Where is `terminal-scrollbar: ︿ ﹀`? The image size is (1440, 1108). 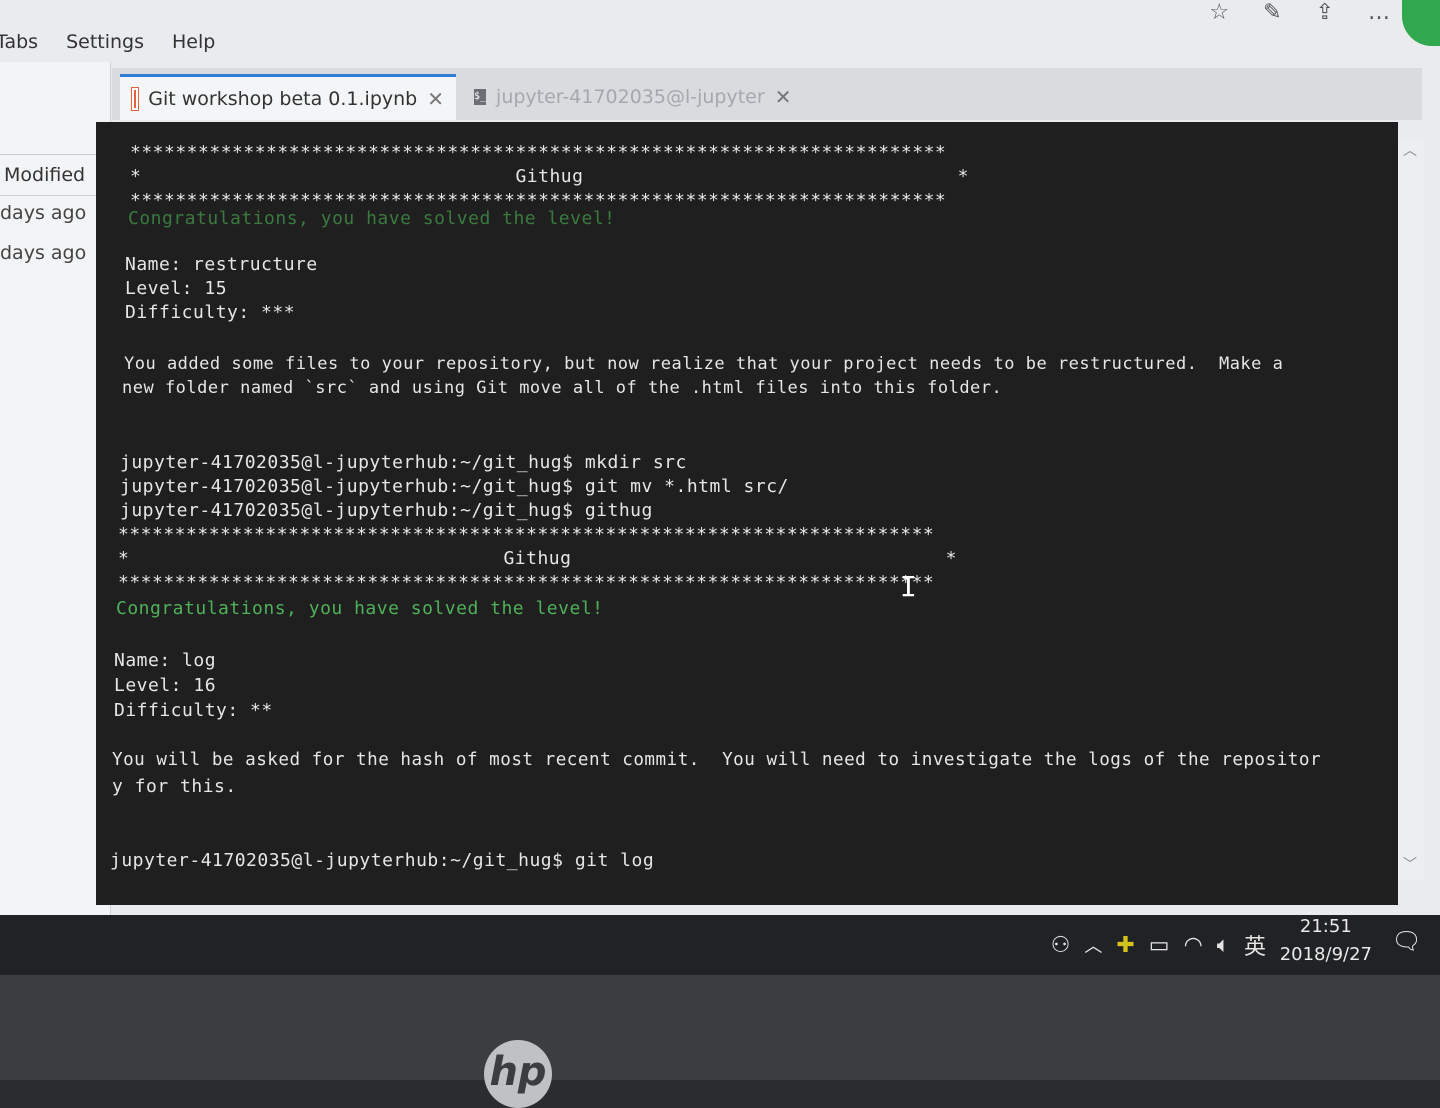
terminal-scrollbar: ︿ ﹀ is located at coordinates (1411, 510).